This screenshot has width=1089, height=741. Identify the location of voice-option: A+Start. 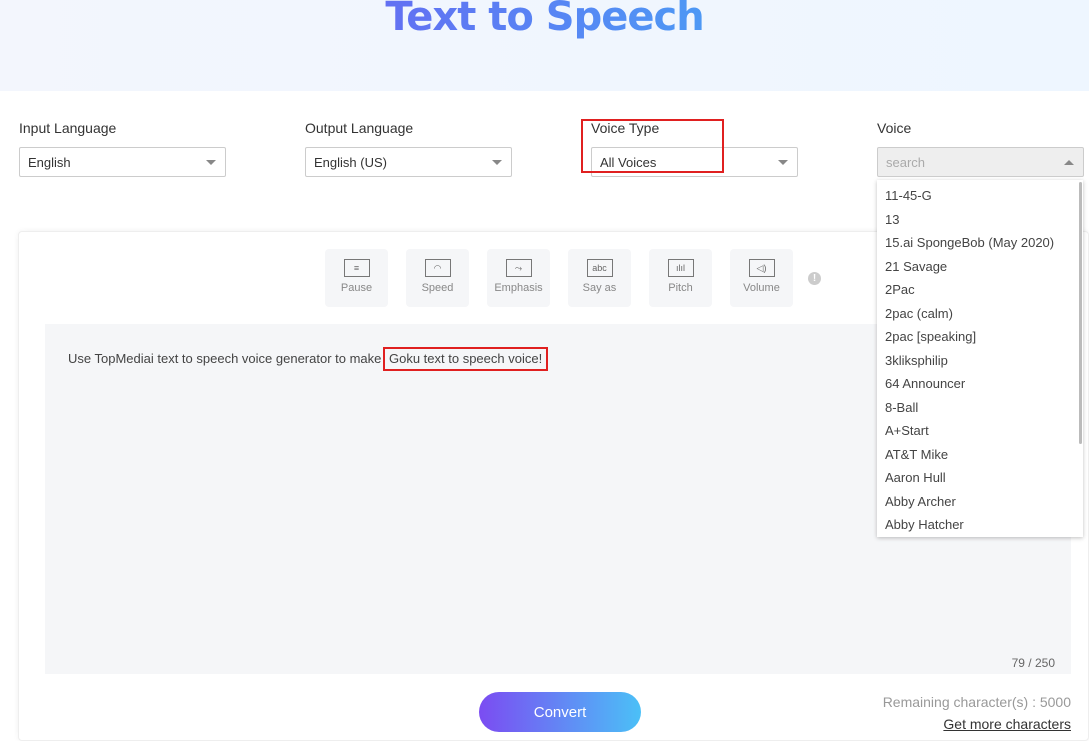
(980, 431).